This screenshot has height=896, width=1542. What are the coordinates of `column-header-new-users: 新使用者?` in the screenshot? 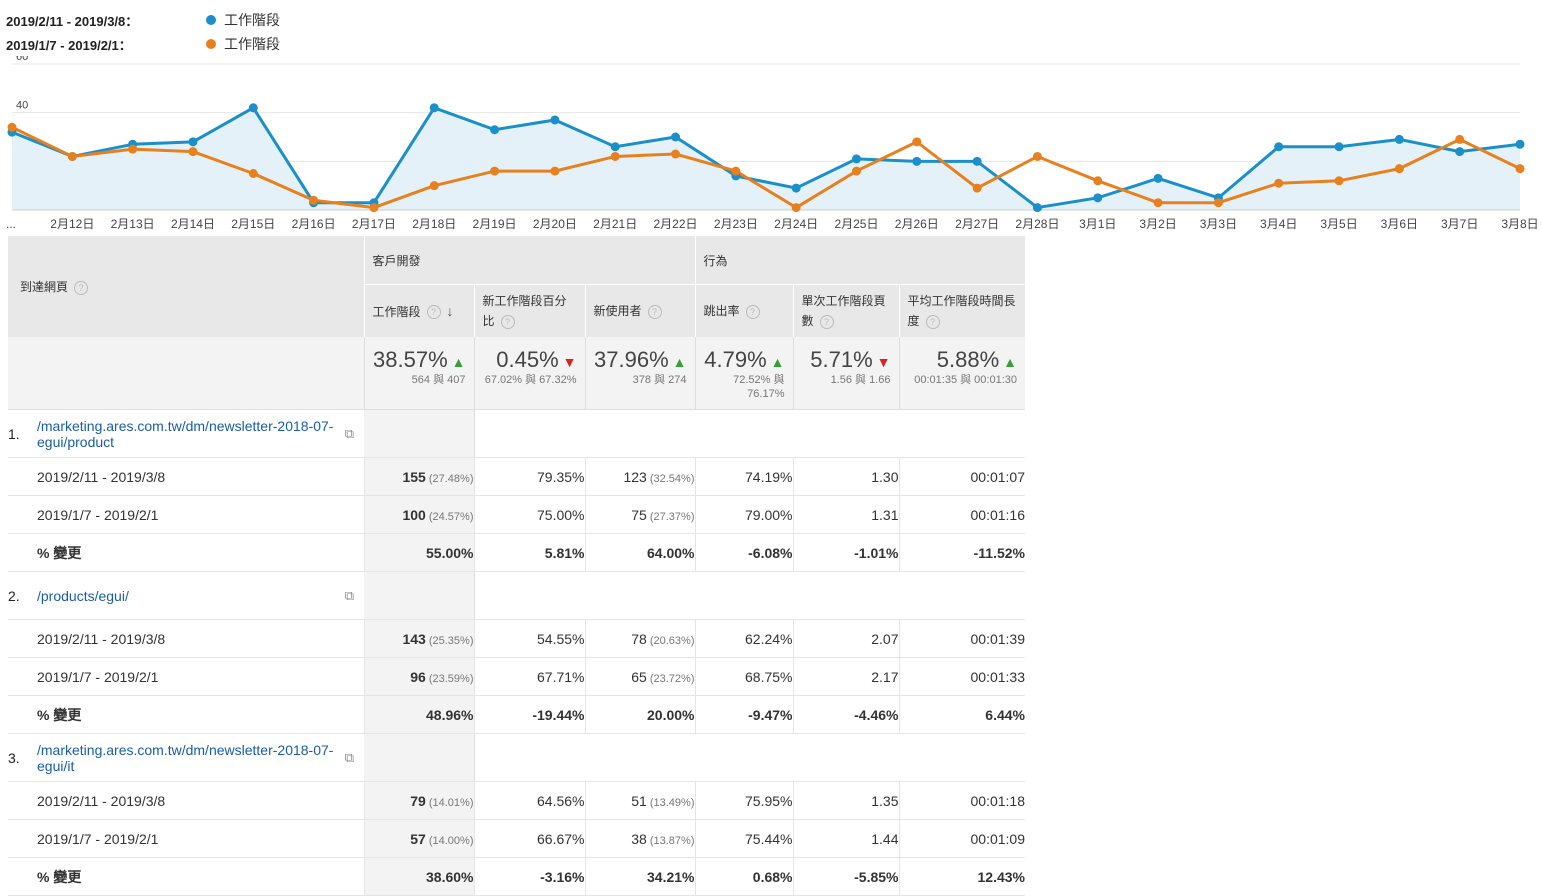 It's located at (639, 310).